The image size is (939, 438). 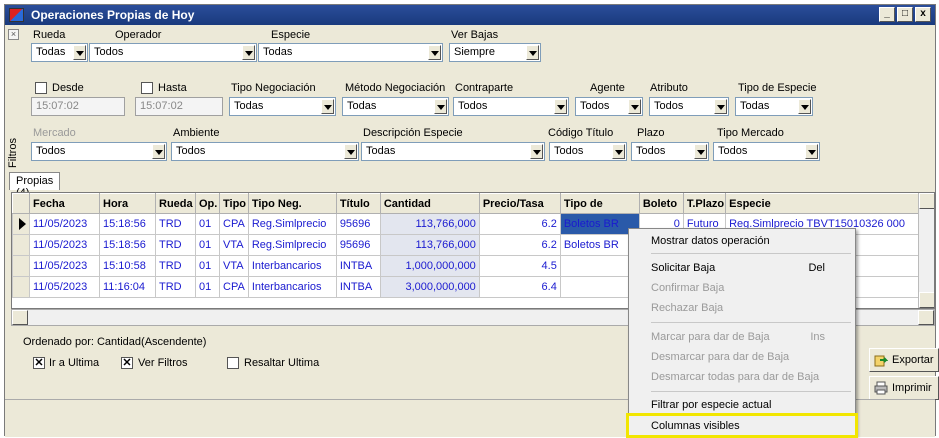 What do you see at coordinates (904, 360) in the screenshot?
I see `exportar-button: Exportar` at bounding box center [904, 360].